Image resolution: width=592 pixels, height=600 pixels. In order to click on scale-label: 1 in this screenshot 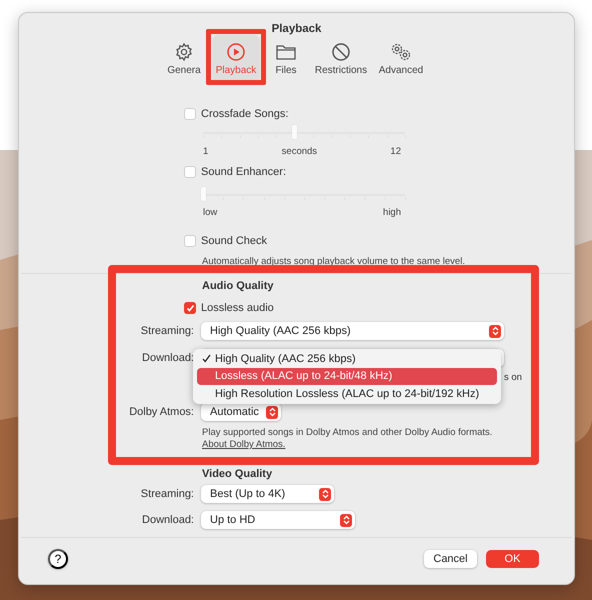, I will do `click(205, 151)`.